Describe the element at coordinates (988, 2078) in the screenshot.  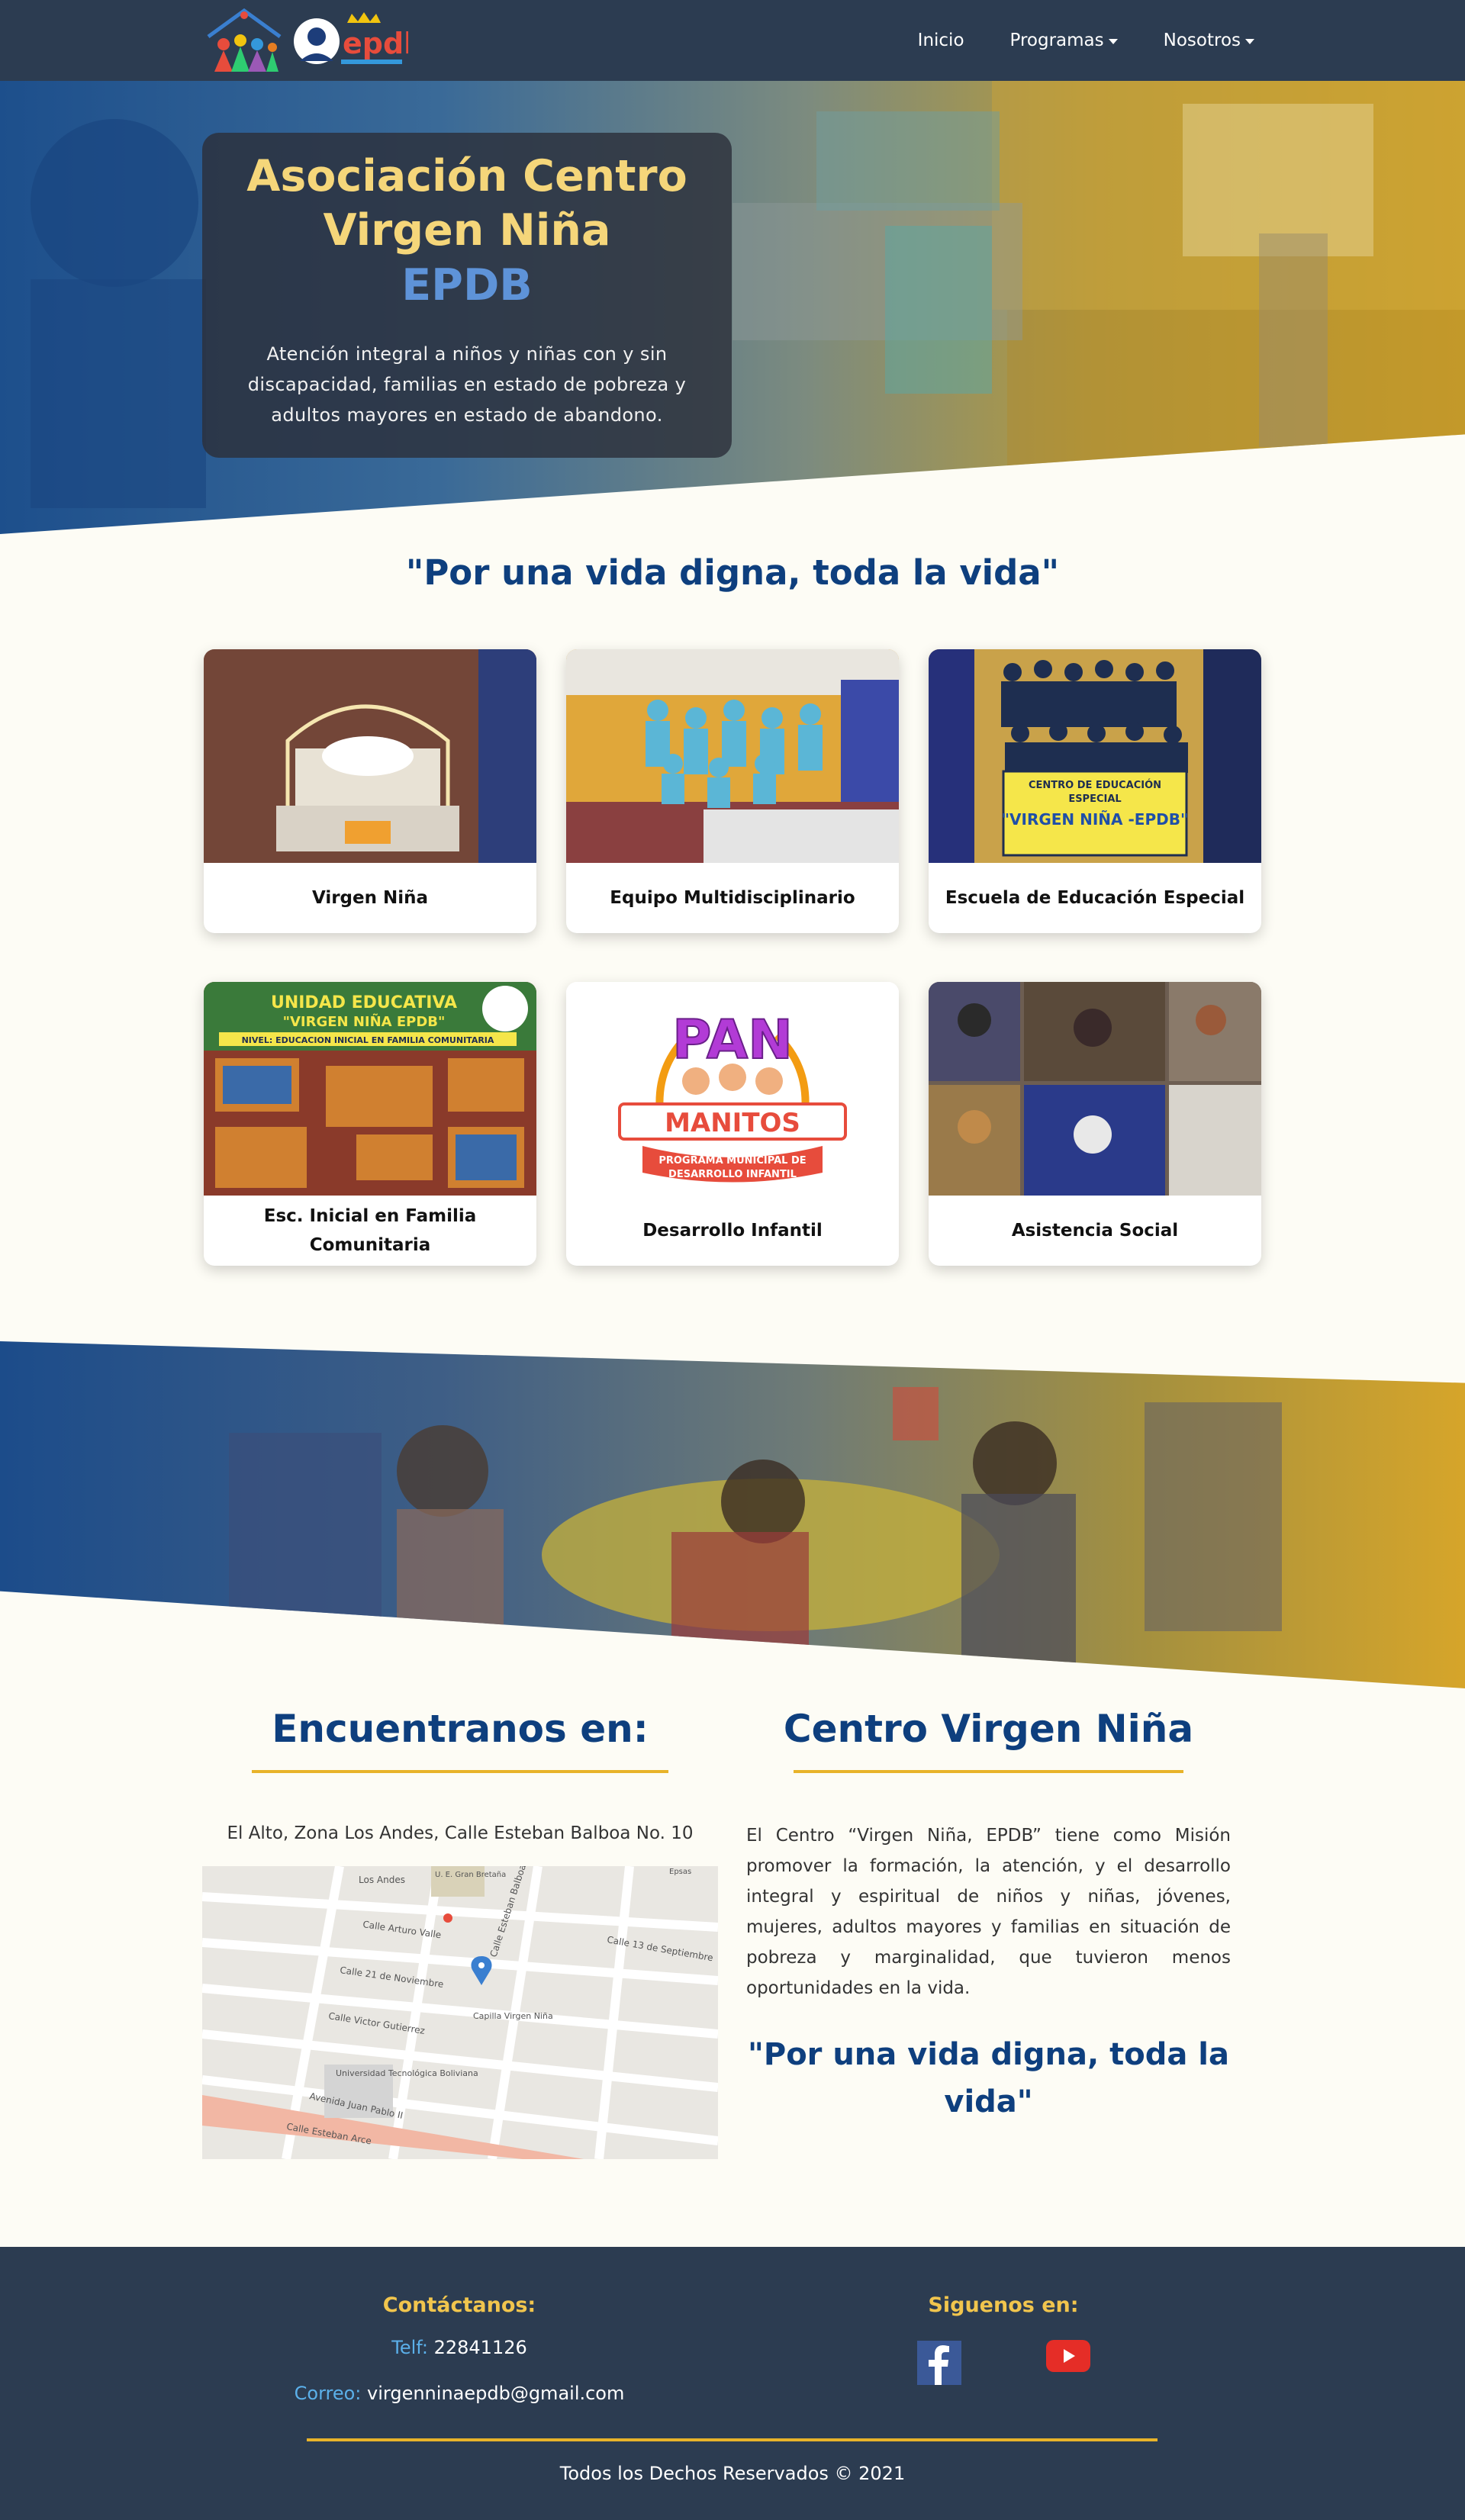
I see `about-motto: "Por una vida digna, toda la vida"` at that location.